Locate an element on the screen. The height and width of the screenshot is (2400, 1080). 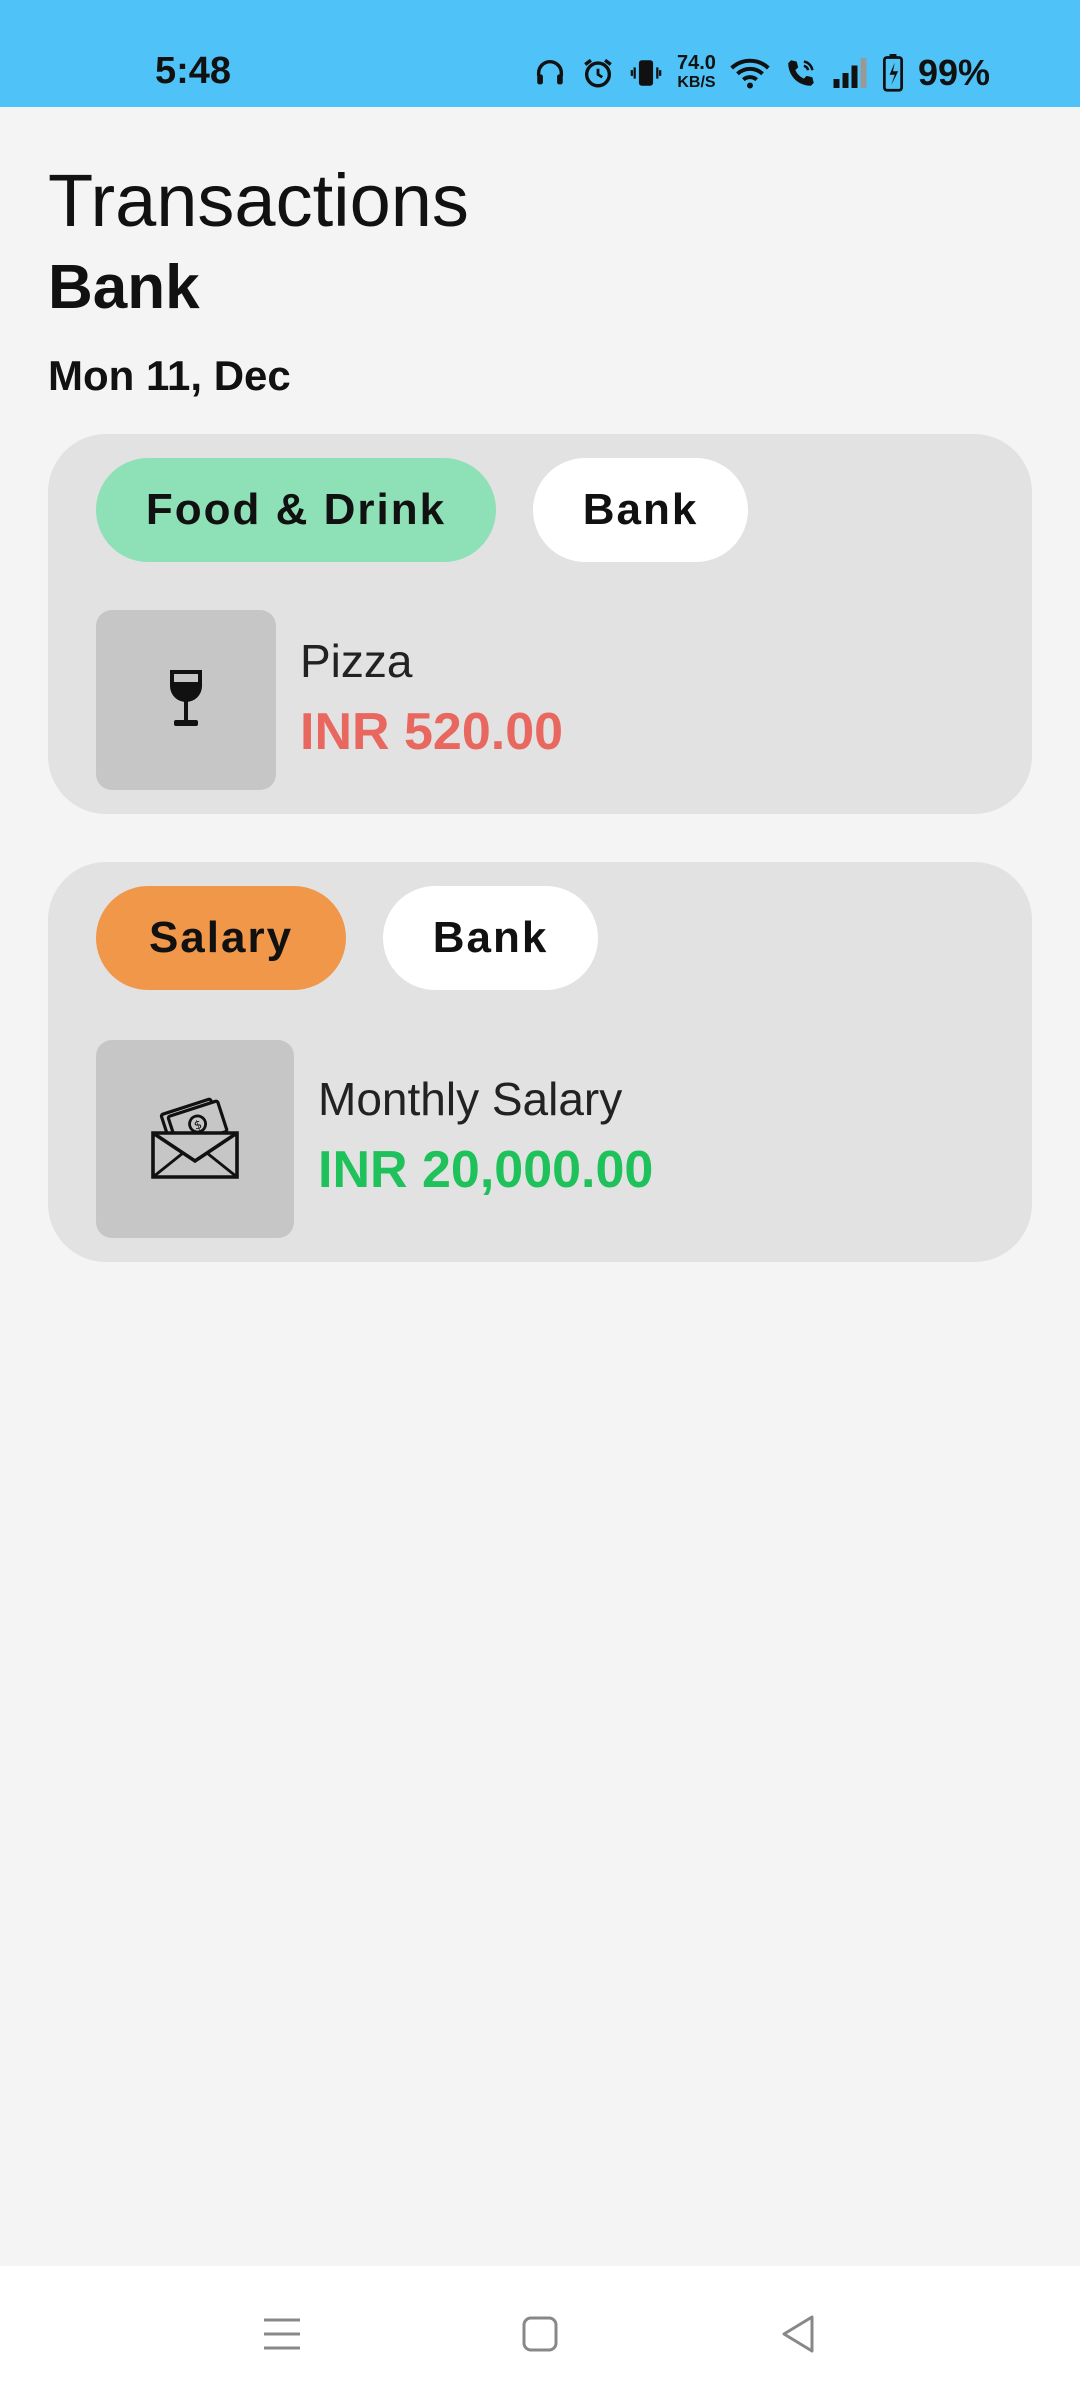
wifi-call-icon is located at coordinates (801, 73).